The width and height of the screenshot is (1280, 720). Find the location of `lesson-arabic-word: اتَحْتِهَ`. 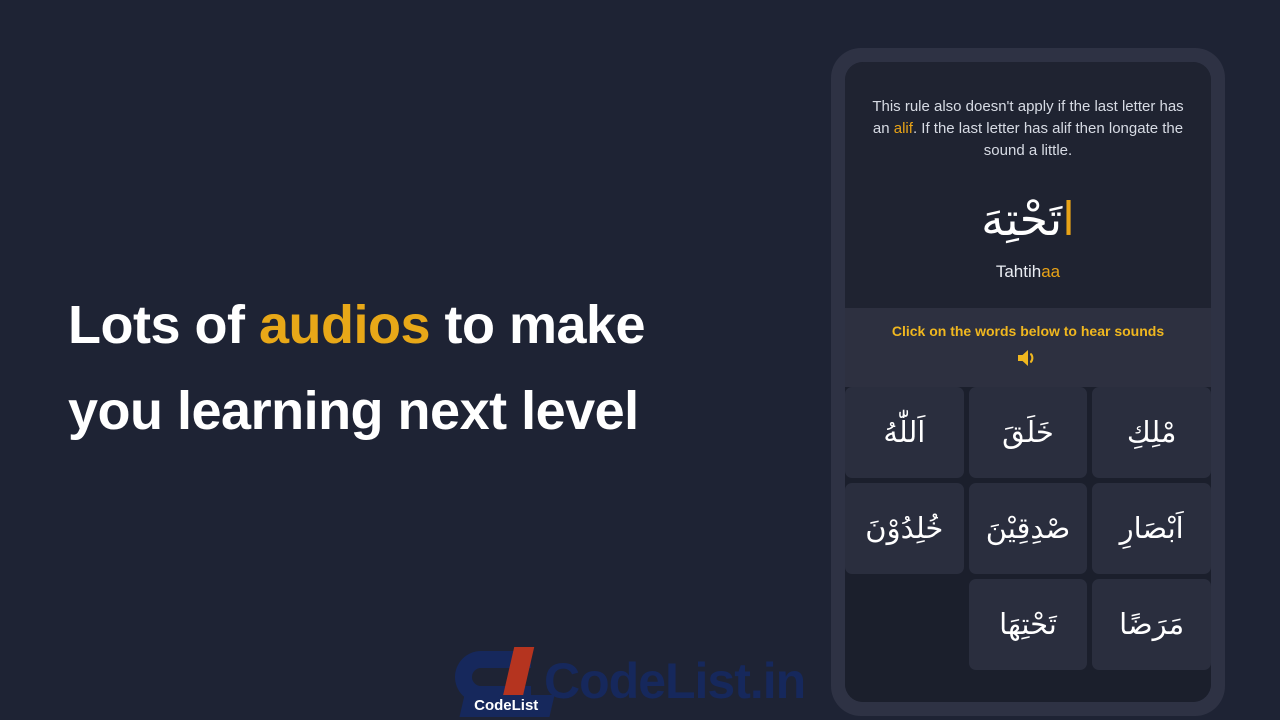

lesson-arabic-word: اتَحْتِهَ is located at coordinates (1028, 219).